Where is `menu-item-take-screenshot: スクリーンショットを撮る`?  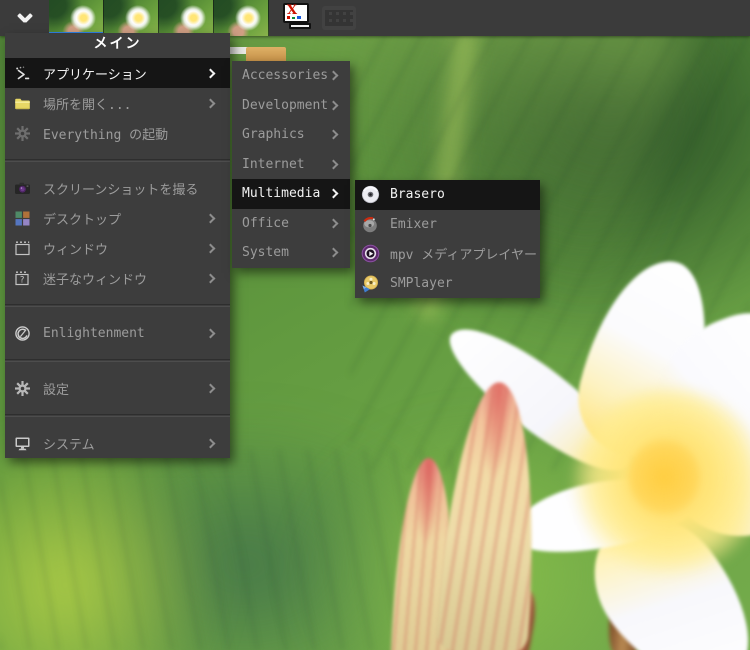
menu-item-take-screenshot: スクリーンショットを撮る is located at coordinates (117, 188).